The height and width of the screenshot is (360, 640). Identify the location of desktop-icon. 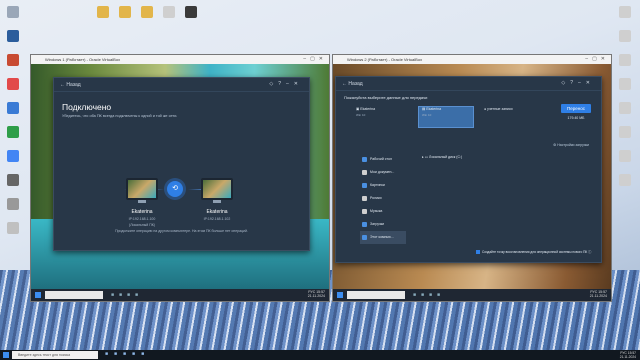
(364, 159).